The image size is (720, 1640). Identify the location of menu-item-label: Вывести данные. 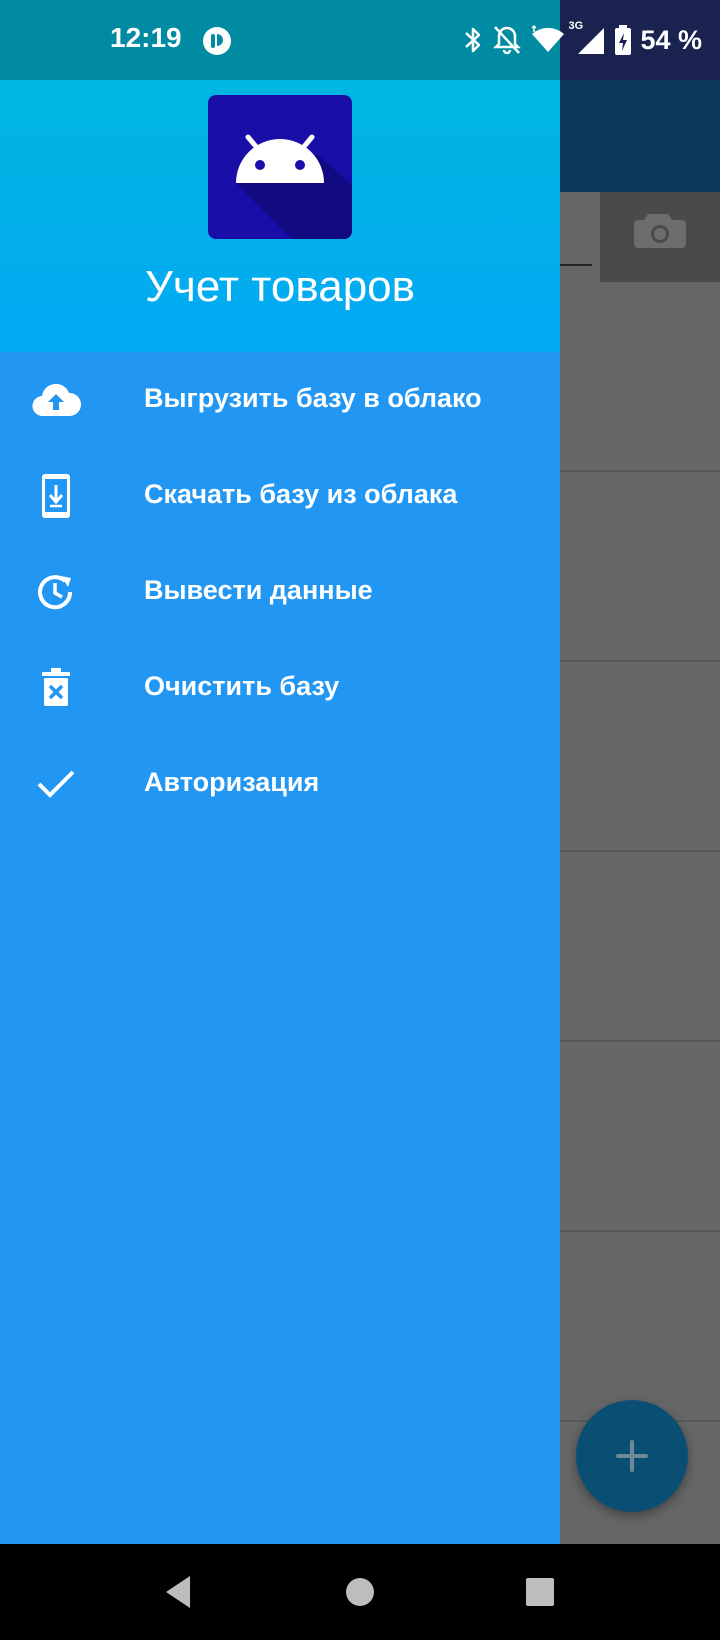
(258, 590).